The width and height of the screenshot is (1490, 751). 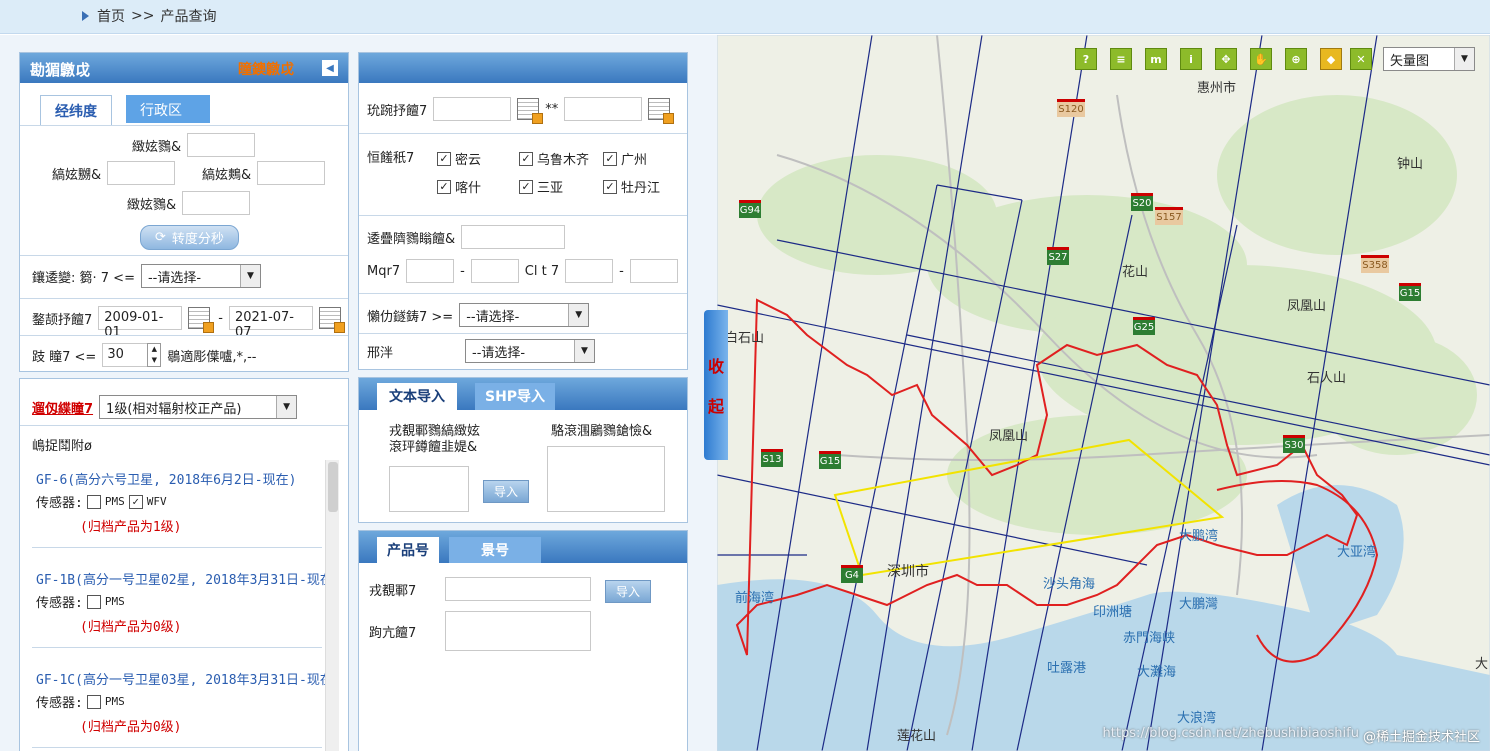 I want to click on mqr-label: Mqr7, so click(x=384, y=271).